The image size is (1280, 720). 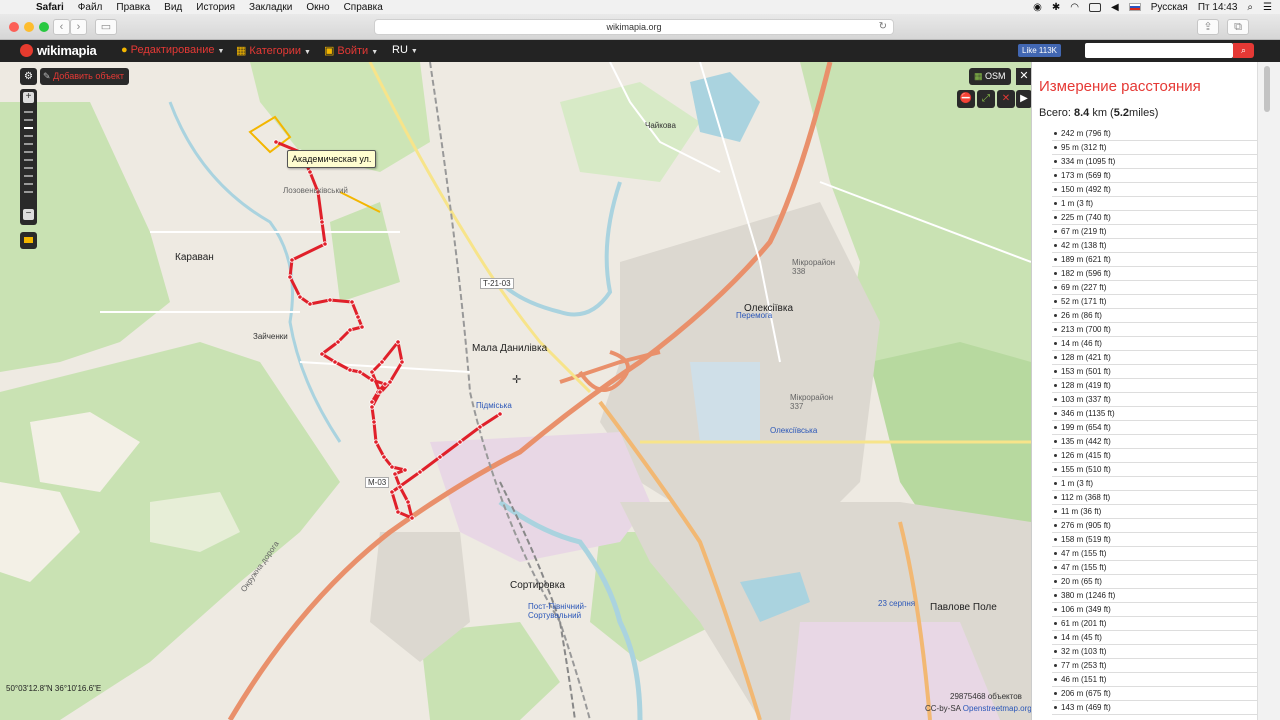 What do you see at coordinates (29, 27) in the screenshot?
I see `minimize-window-button` at bounding box center [29, 27].